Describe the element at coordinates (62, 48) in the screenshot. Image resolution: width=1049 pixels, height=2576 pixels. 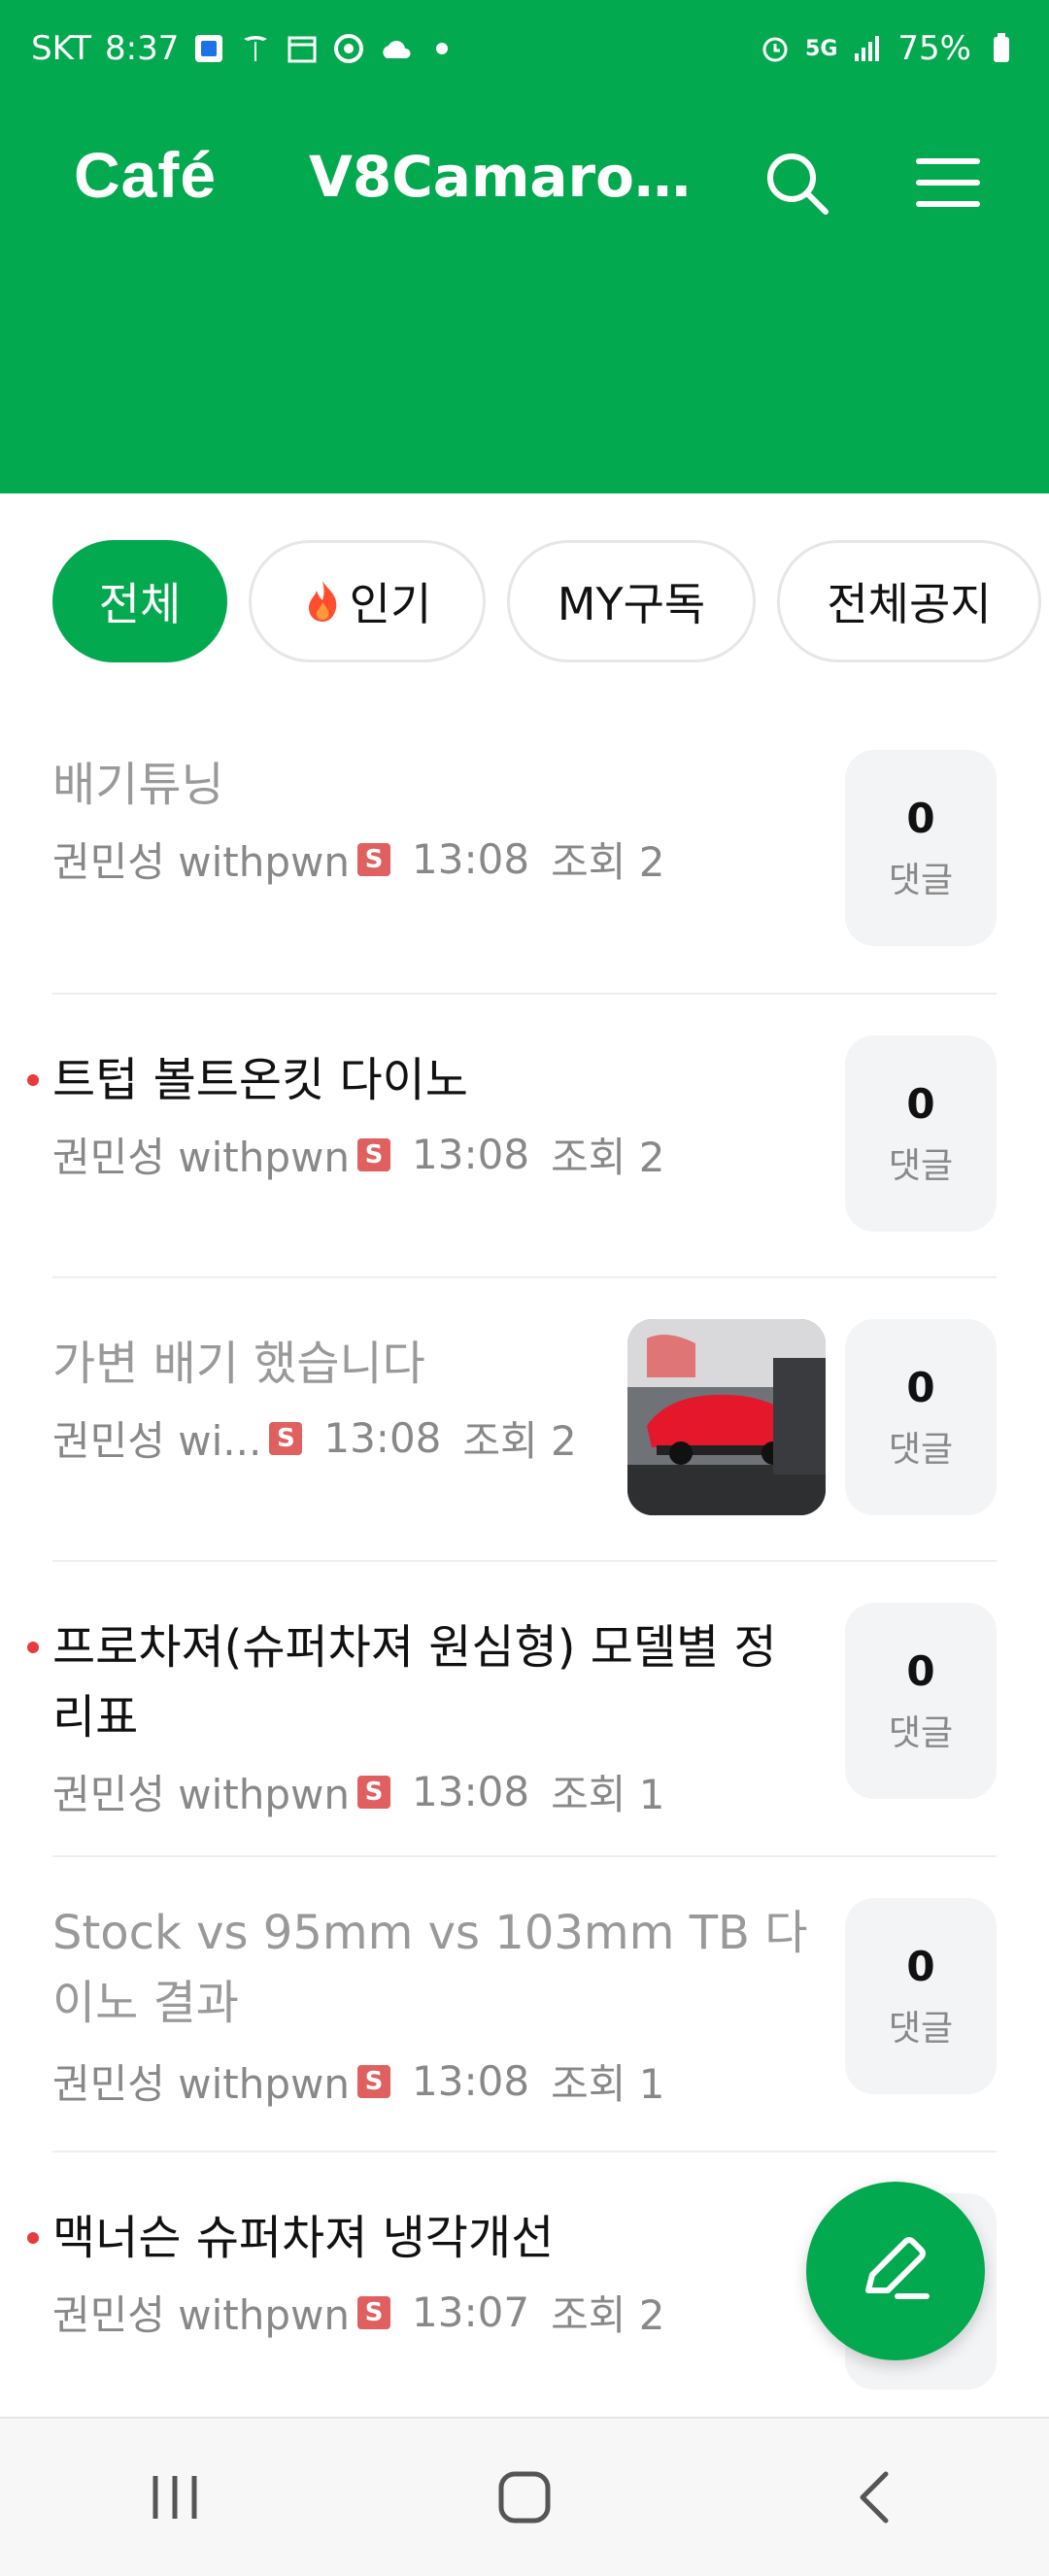
I see `carrier: SKT` at that location.